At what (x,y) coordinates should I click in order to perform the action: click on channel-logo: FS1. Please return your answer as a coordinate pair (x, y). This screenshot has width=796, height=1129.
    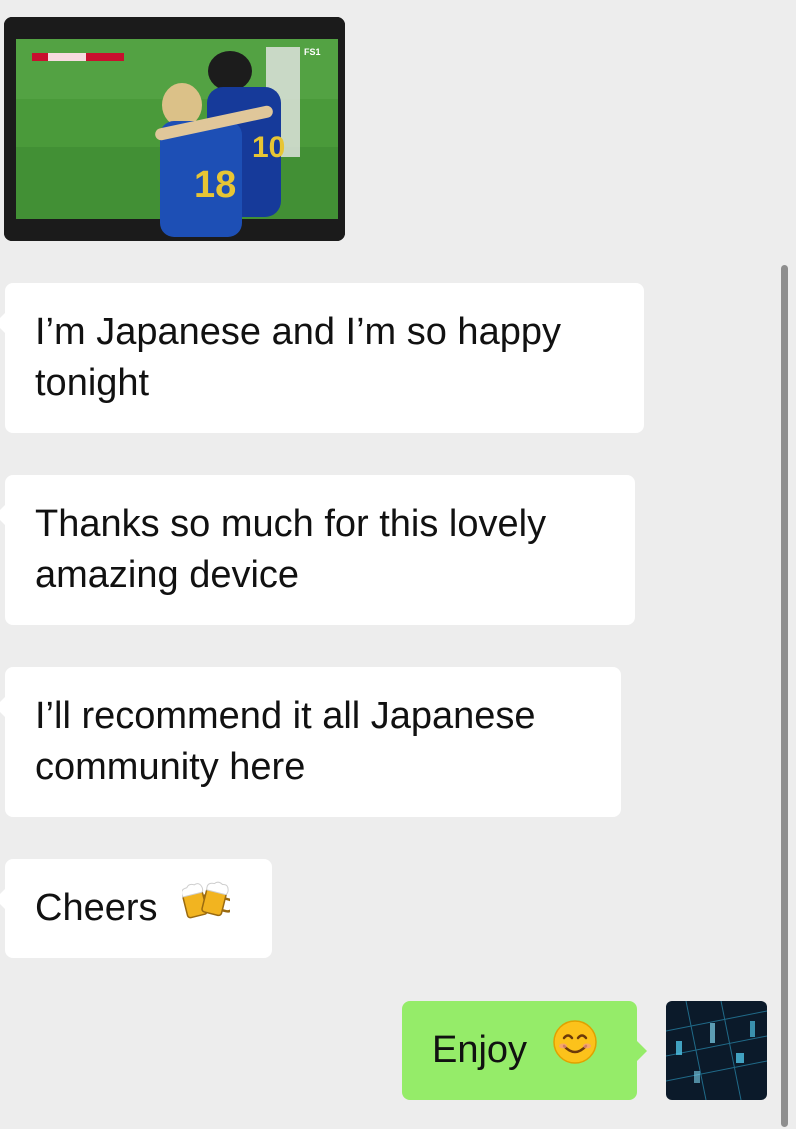
    Looking at the image, I should click on (312, 52).